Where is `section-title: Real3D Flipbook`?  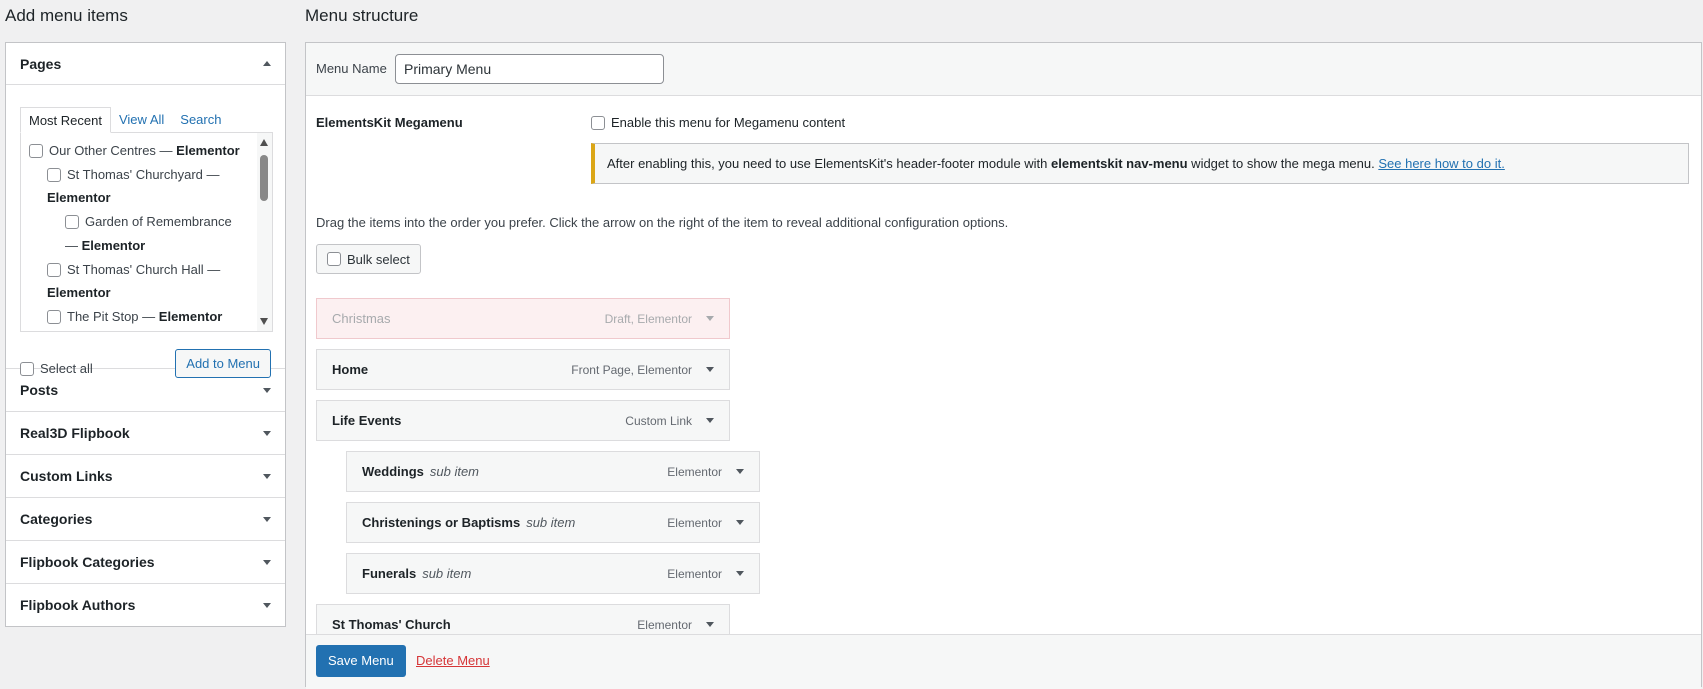
section-title: Real3D Flipbook is located at coordinates (75, 433).